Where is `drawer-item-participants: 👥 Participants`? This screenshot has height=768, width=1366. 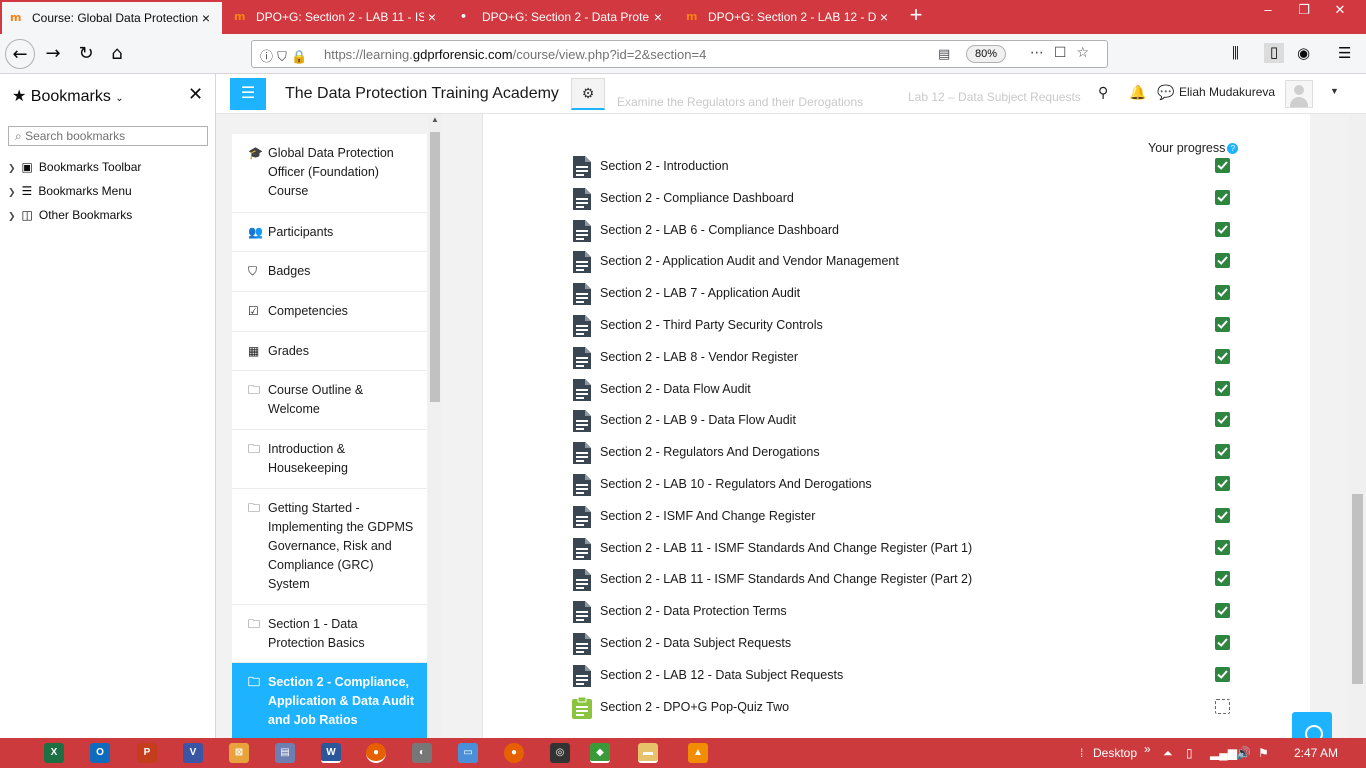 drawer-item-participants: 👥 Participants is located at coordinates (329, 232).